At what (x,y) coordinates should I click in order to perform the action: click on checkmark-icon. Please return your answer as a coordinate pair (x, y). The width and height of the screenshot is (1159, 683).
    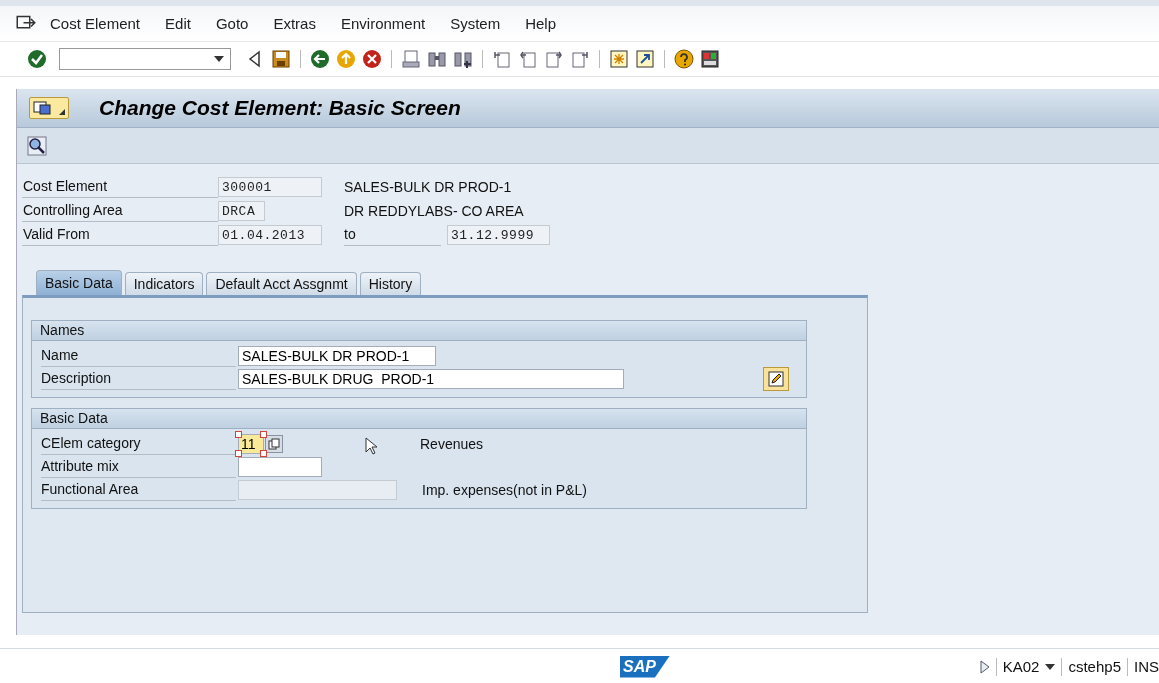
    Looking at the image, I should click on (37, 59).